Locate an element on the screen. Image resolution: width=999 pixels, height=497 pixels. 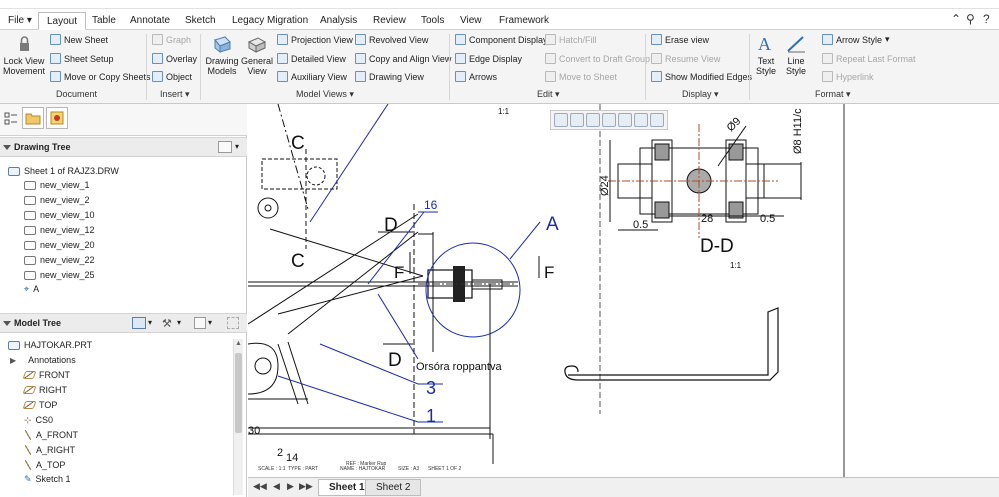
tab-view: View is located at coordinates (471, 21).